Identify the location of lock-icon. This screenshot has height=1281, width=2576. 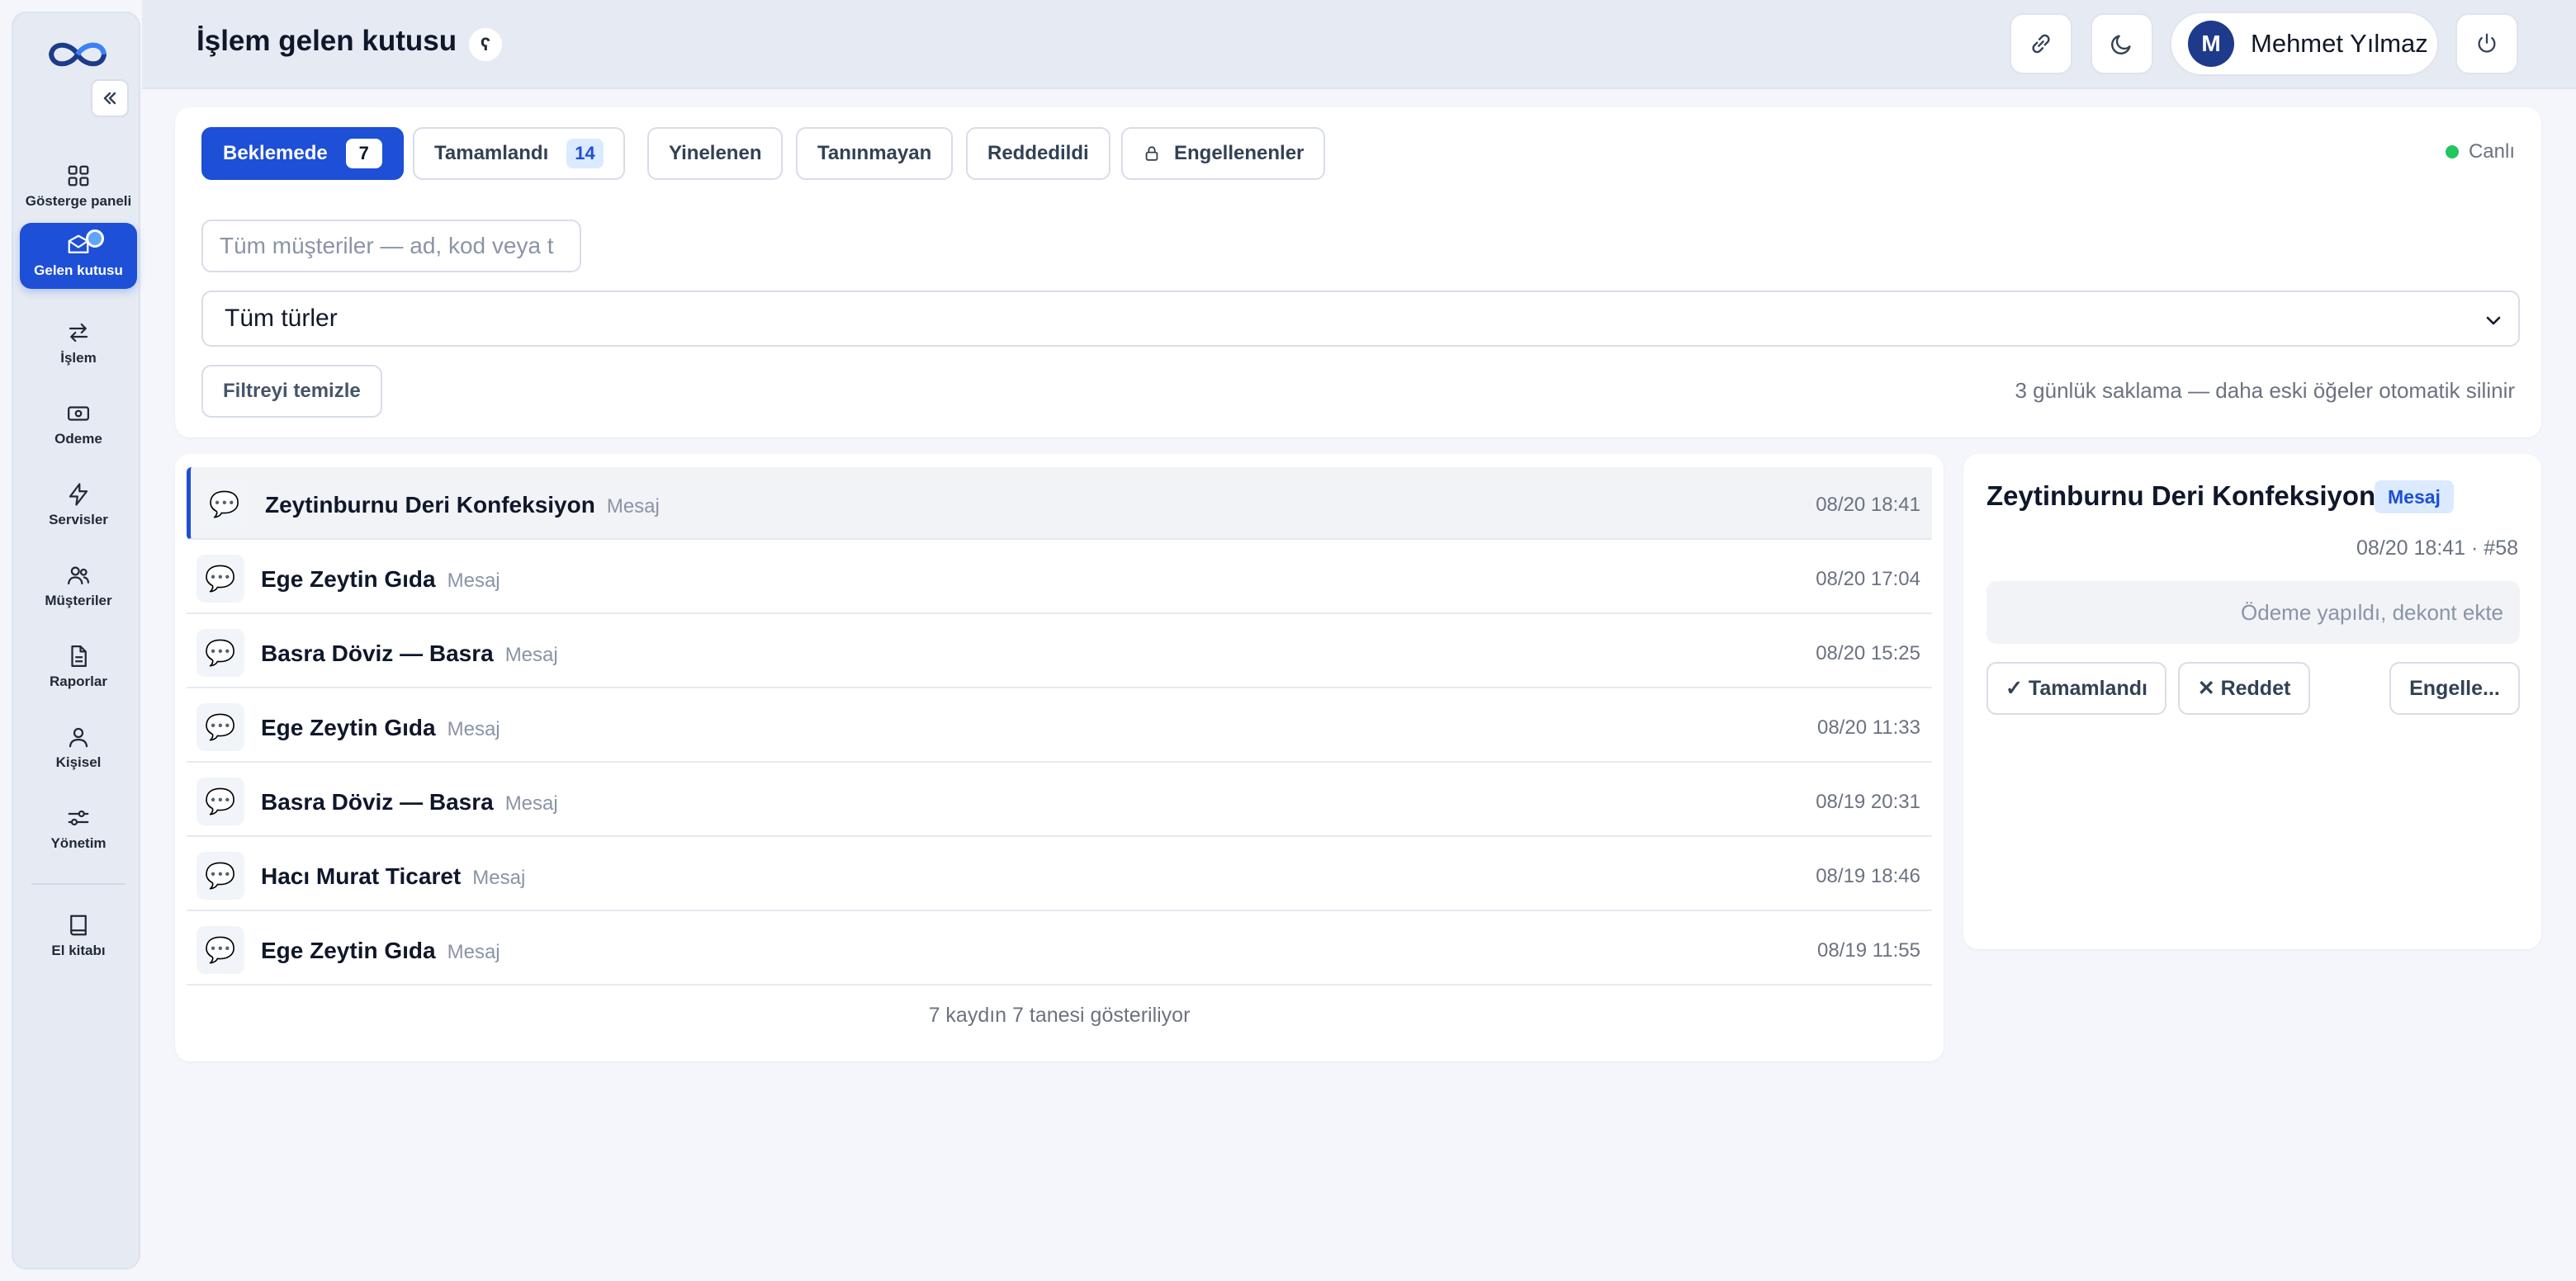
(1151, 153).